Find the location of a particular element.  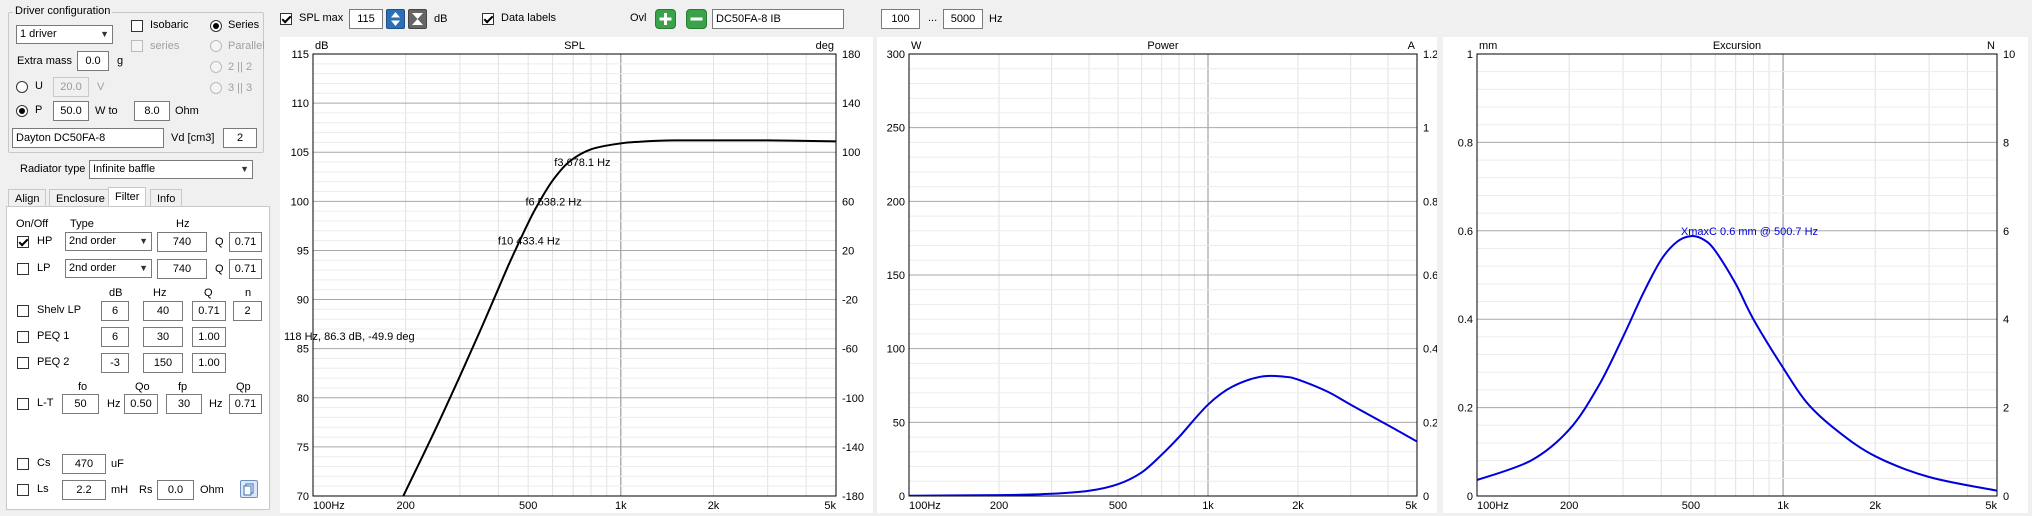

cs-unit: uF is located at coordinates (117, 464).